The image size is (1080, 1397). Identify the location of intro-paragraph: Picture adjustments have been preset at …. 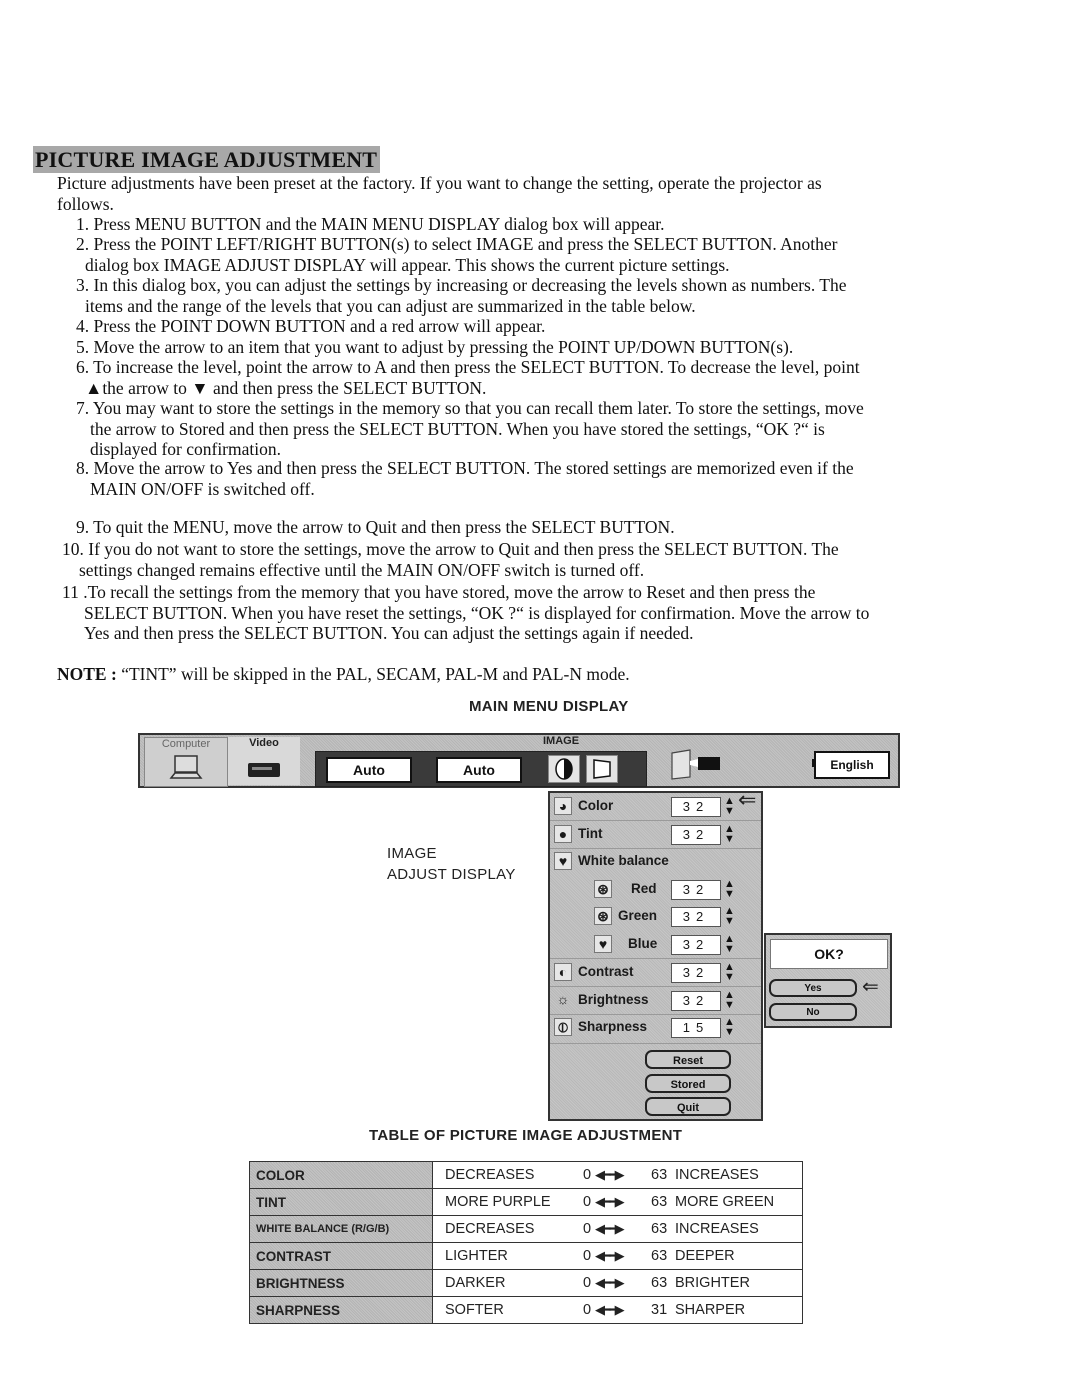
(439, 193).